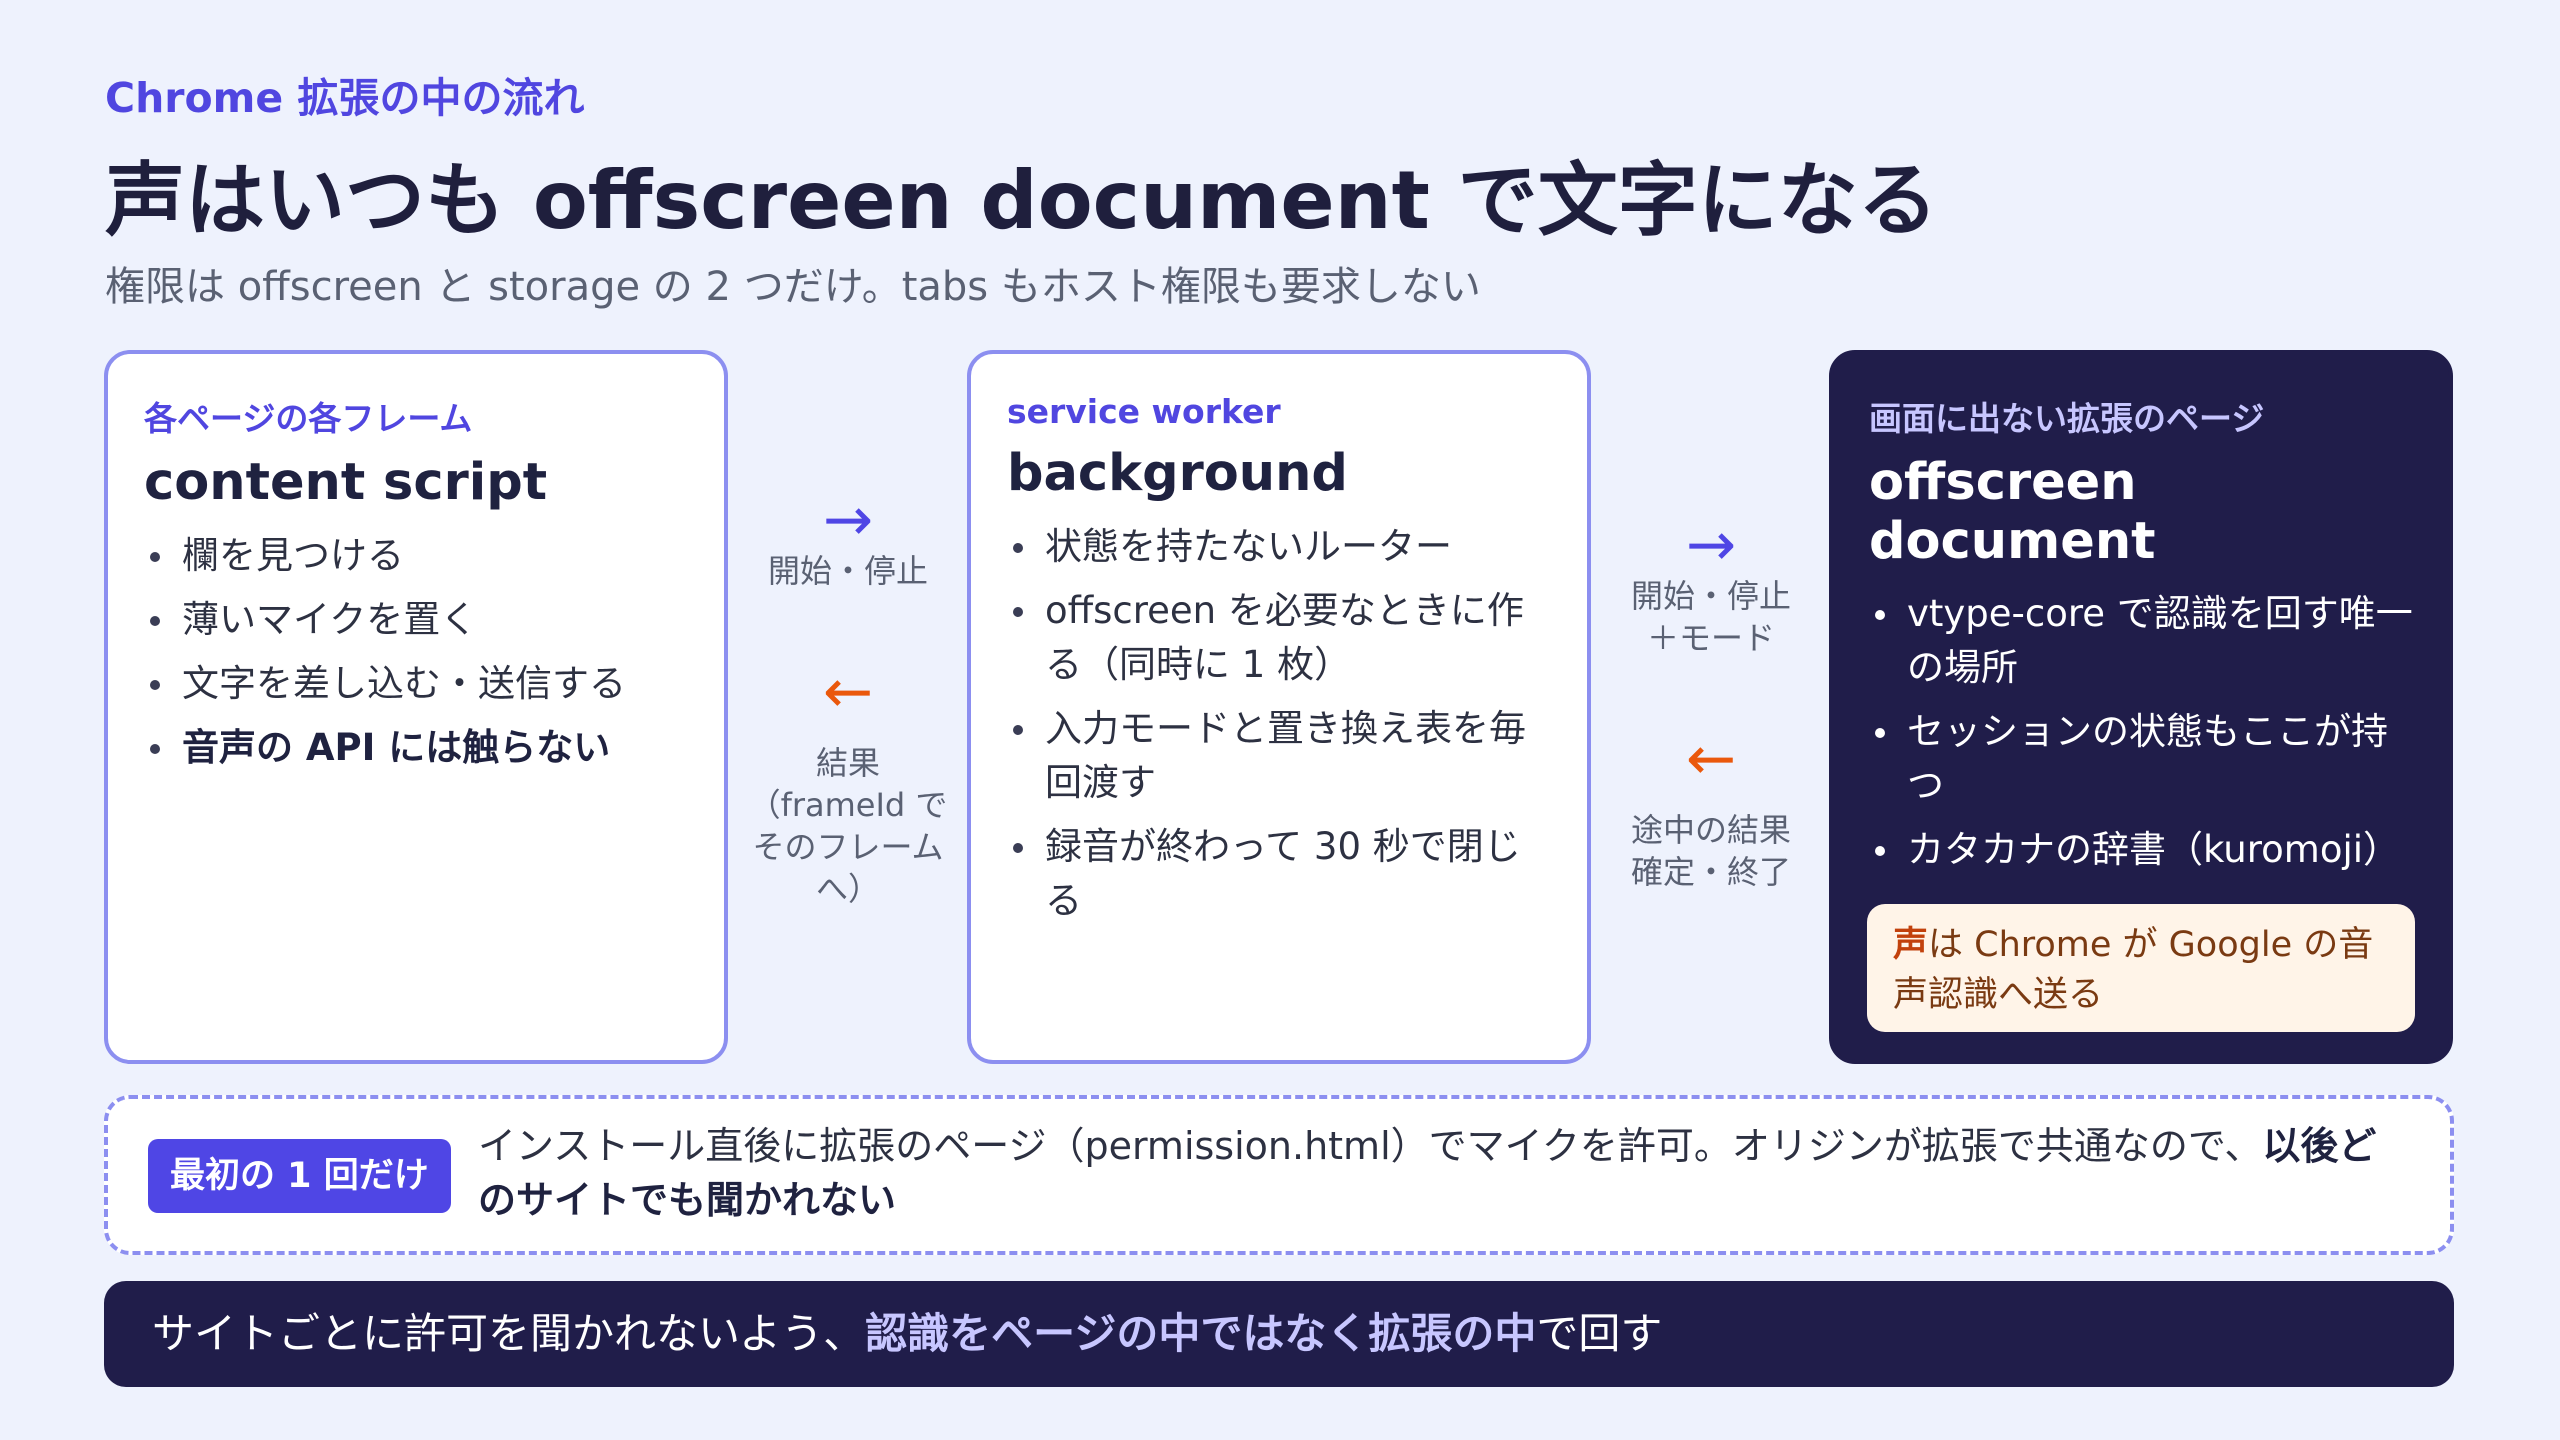  What do you see at coordinates (1711, 704) in the screenshot?
I see `connector-background-offscreen: → 開始・停止 ＋モード ← 途中の結果 確定・終了` at bounding box center [1711, 704].